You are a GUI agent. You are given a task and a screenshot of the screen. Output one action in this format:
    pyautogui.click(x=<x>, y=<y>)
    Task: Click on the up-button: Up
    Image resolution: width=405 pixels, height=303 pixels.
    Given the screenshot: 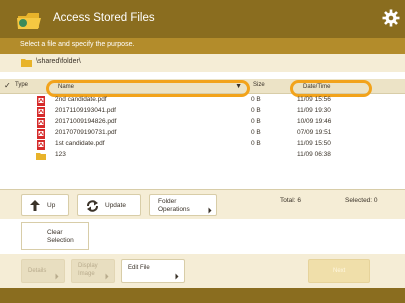 What is the action you would take?
    pyautogui.click(x=45, y=205)
    